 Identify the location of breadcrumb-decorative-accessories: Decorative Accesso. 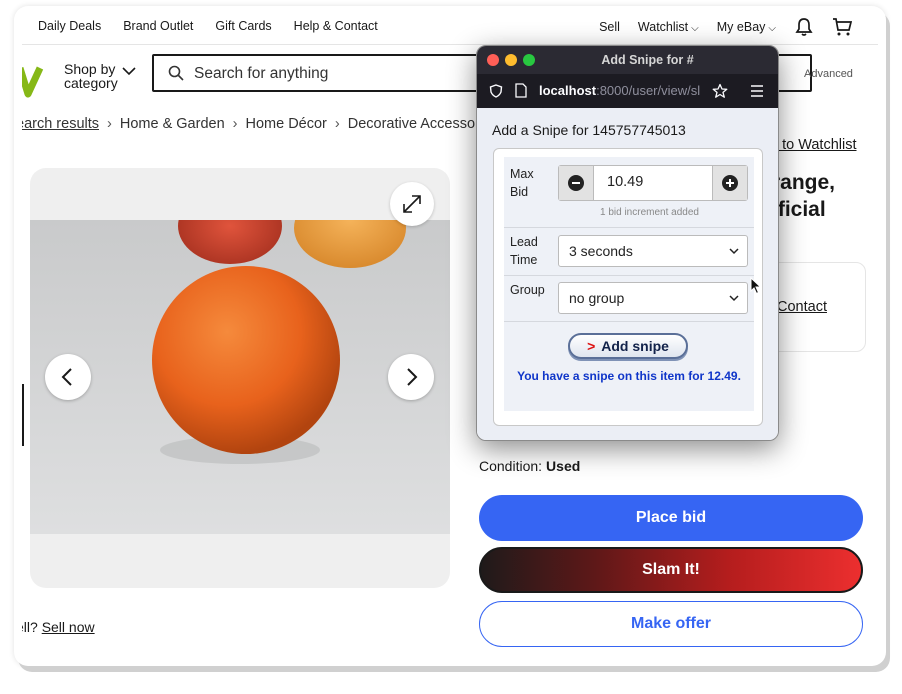
(411, 124).